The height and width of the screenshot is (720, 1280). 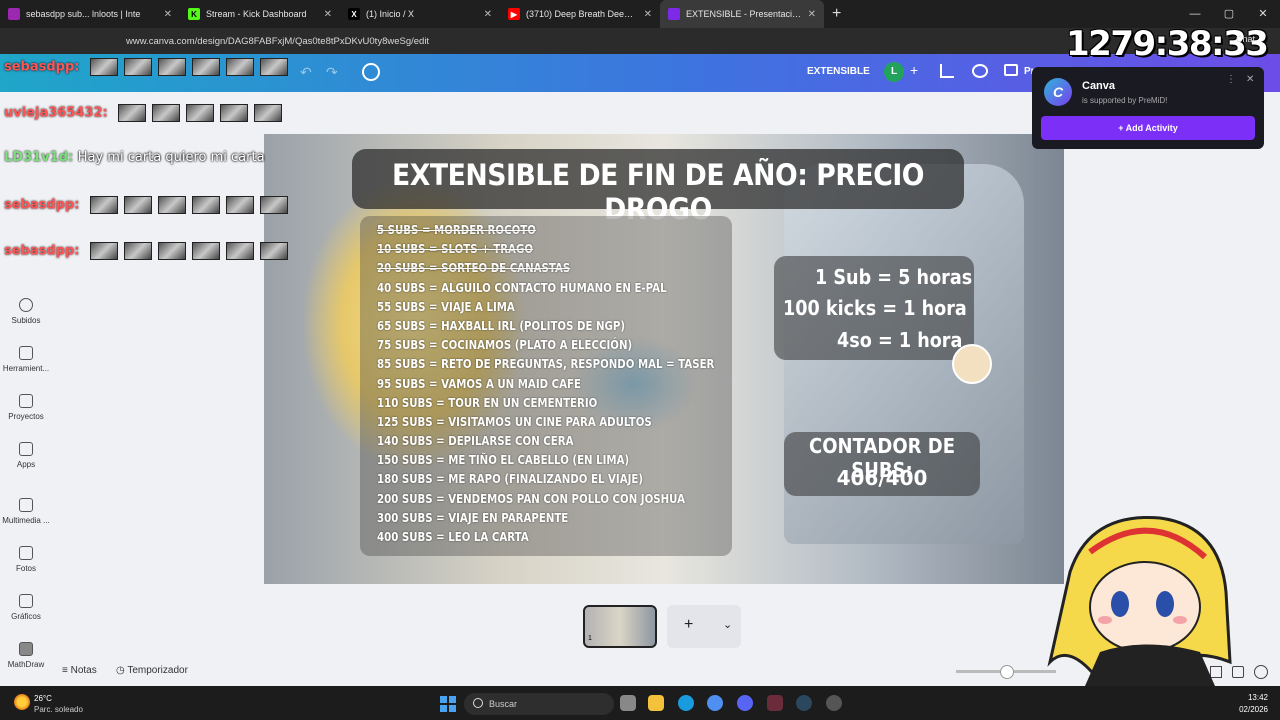 I want to click on sidebar-item-label: Proyectos, so click(x=26, y=416).